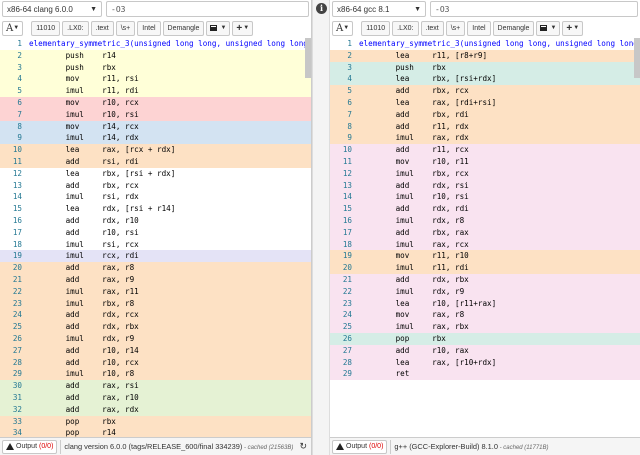 The width and height of the screenshot is (640, 455). I want to click on code-line: 12 lea rbx, [rsi + rdx], so click(155, 173).